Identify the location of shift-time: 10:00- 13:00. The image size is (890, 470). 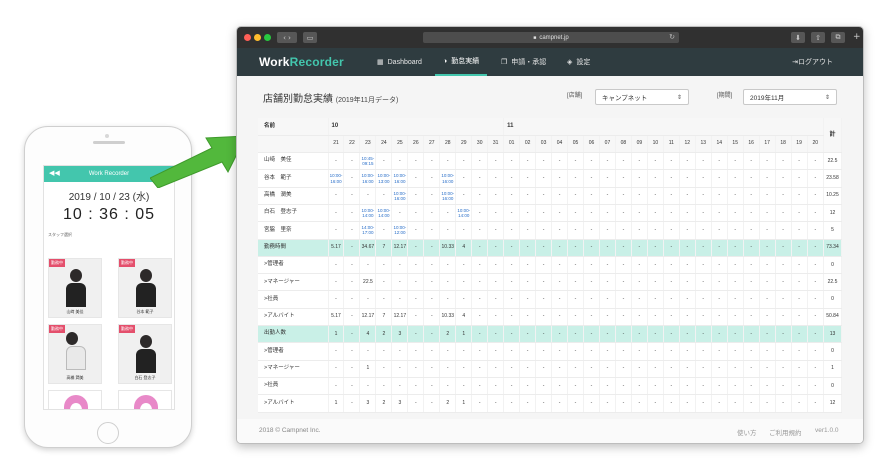
(383, 178).